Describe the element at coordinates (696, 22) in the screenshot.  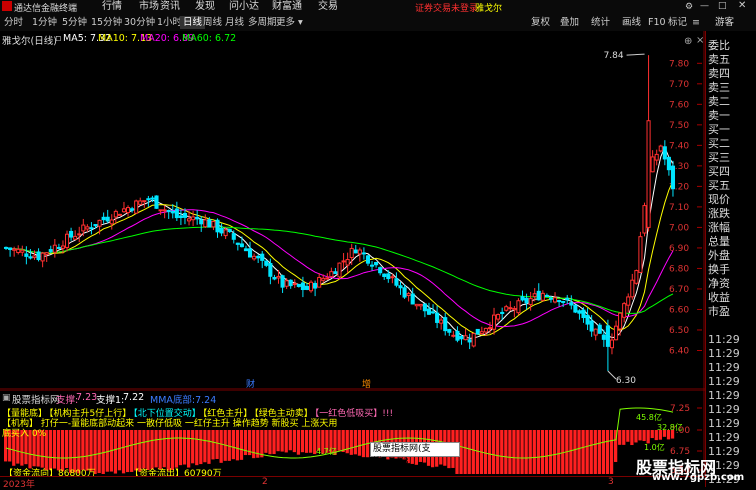
I see `menu-icon: ≡` at that location.